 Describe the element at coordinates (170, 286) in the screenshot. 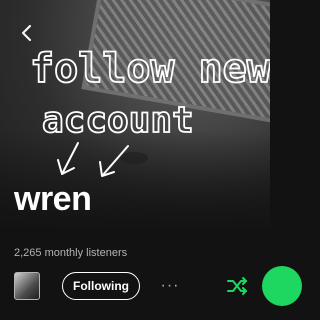

I see `more-options-button: ···` at that location.